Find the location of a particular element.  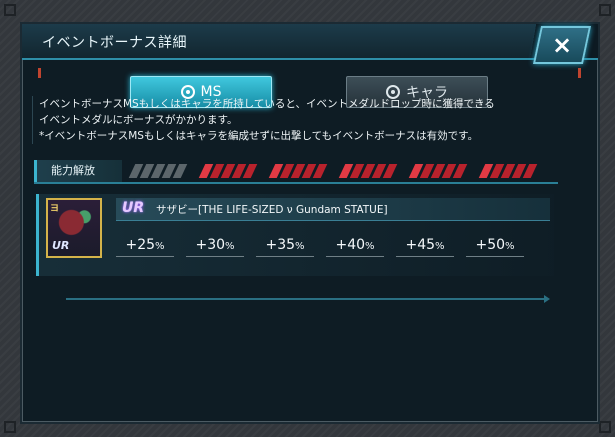

close-button: × is located at coordinates (562, 45).